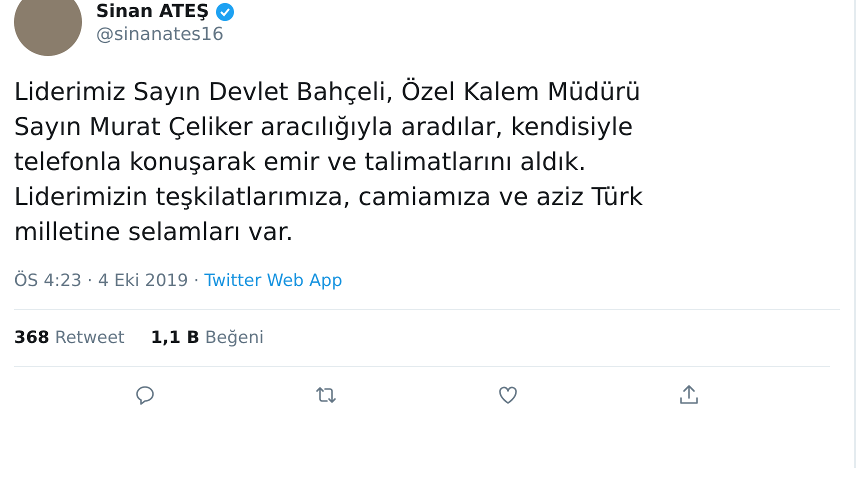 This screenshot has height=480, width=860. I want to click on avatar-photo-placeholder, so click(48, 28).